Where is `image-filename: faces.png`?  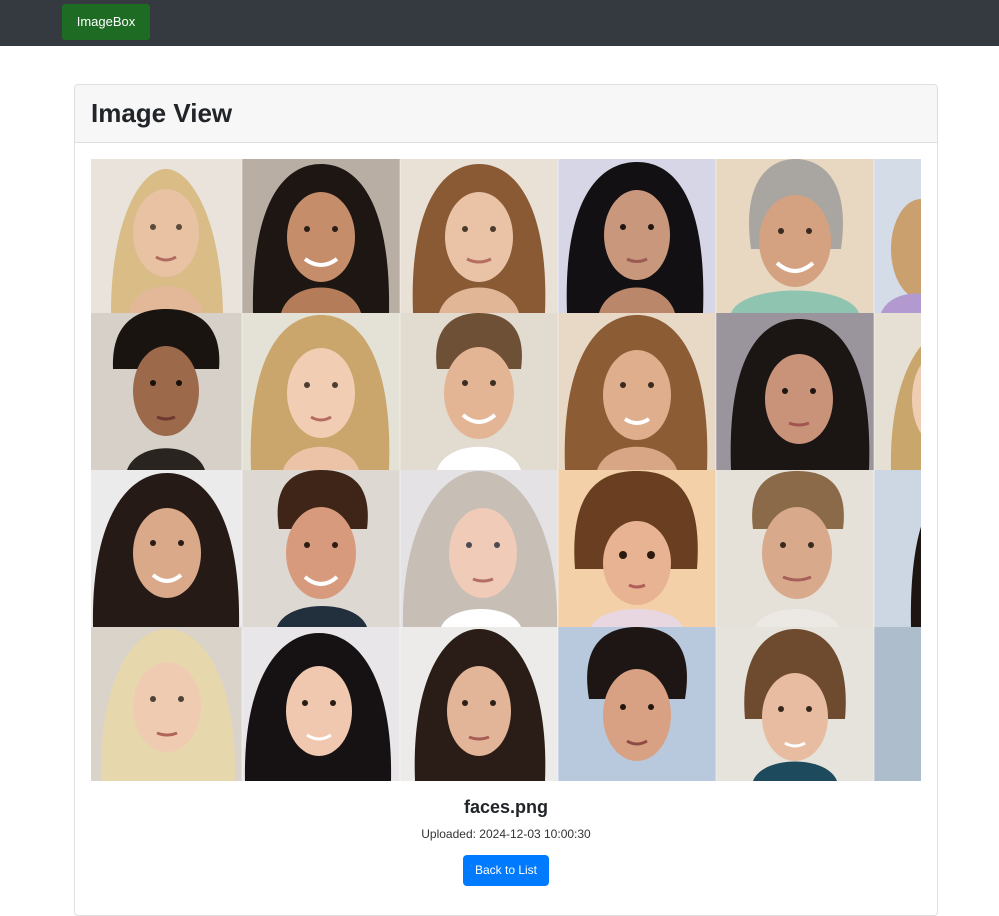
image-filename: faces.png is located at coordinates (506, 807).